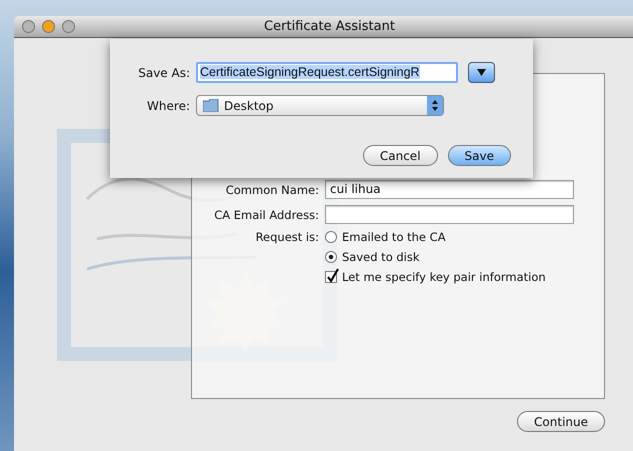 The width and height of the screenshot is (633, 451). Describe the element at coordinates (286, 237) in the screenshot. I see `field-label: Request is:` at that location.